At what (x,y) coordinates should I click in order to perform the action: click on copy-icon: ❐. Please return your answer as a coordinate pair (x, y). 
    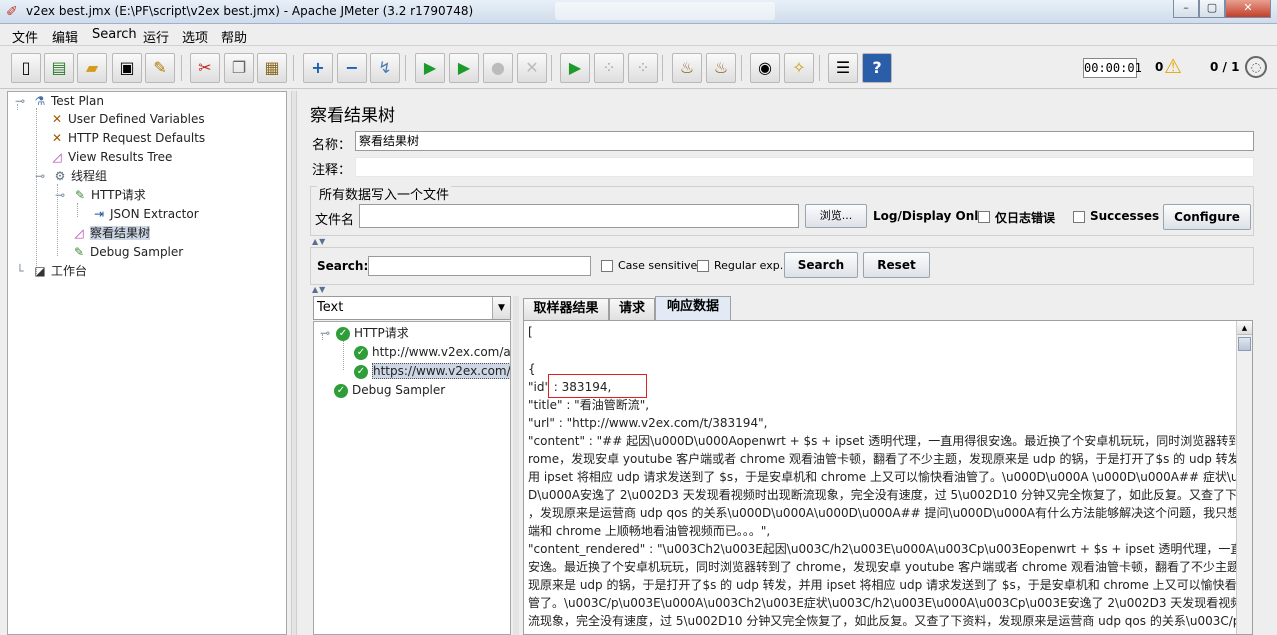
    Looking at the image, I should click on (239, 68).